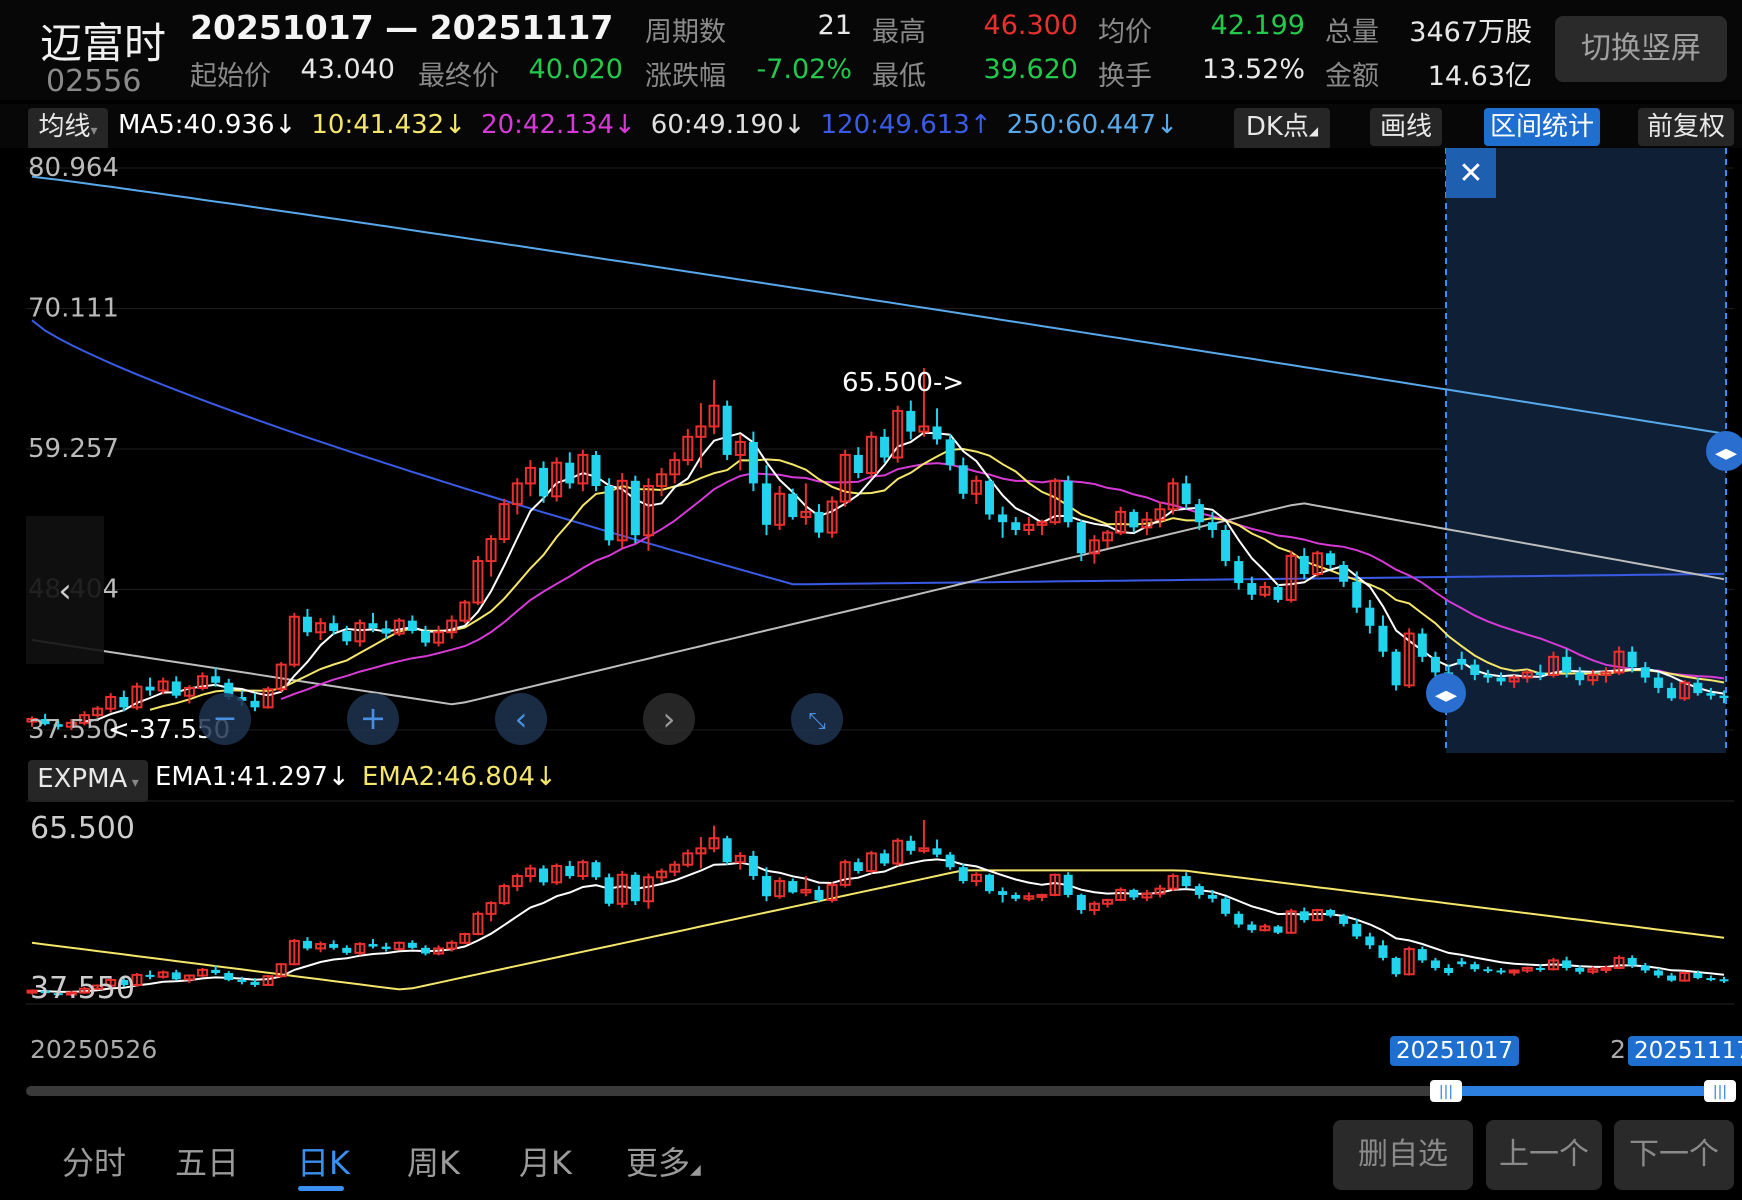 Image resolution: width=1742 pixels, height=1200 pixels. What do you see at coordinates (817, 721) in the screenshot?
I see `compress-icon: ⤡` at bounding box center [817, 721].